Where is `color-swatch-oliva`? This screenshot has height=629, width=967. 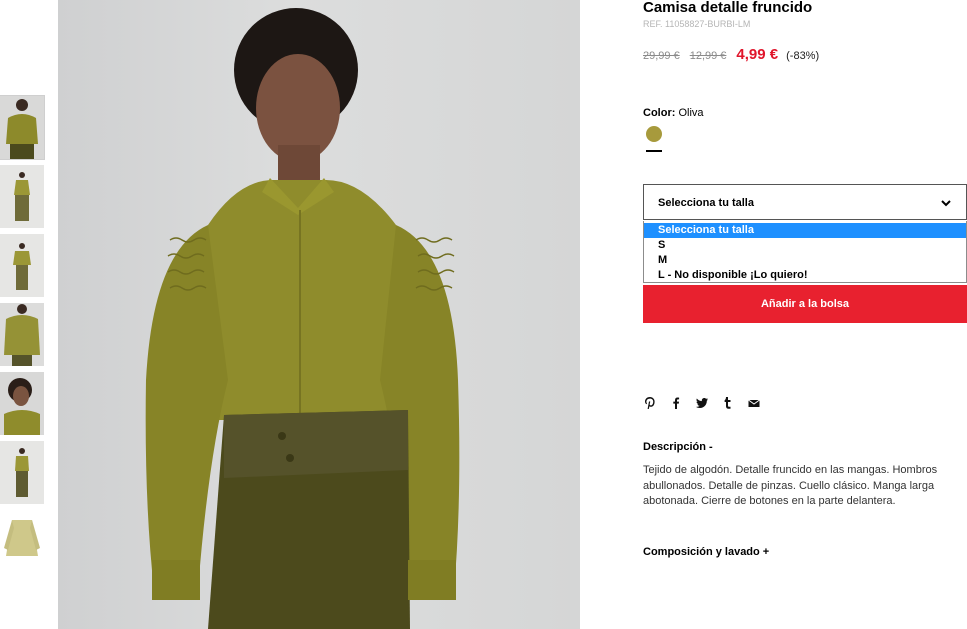
color-swatch-oliva is located at coordinates (654, 134).